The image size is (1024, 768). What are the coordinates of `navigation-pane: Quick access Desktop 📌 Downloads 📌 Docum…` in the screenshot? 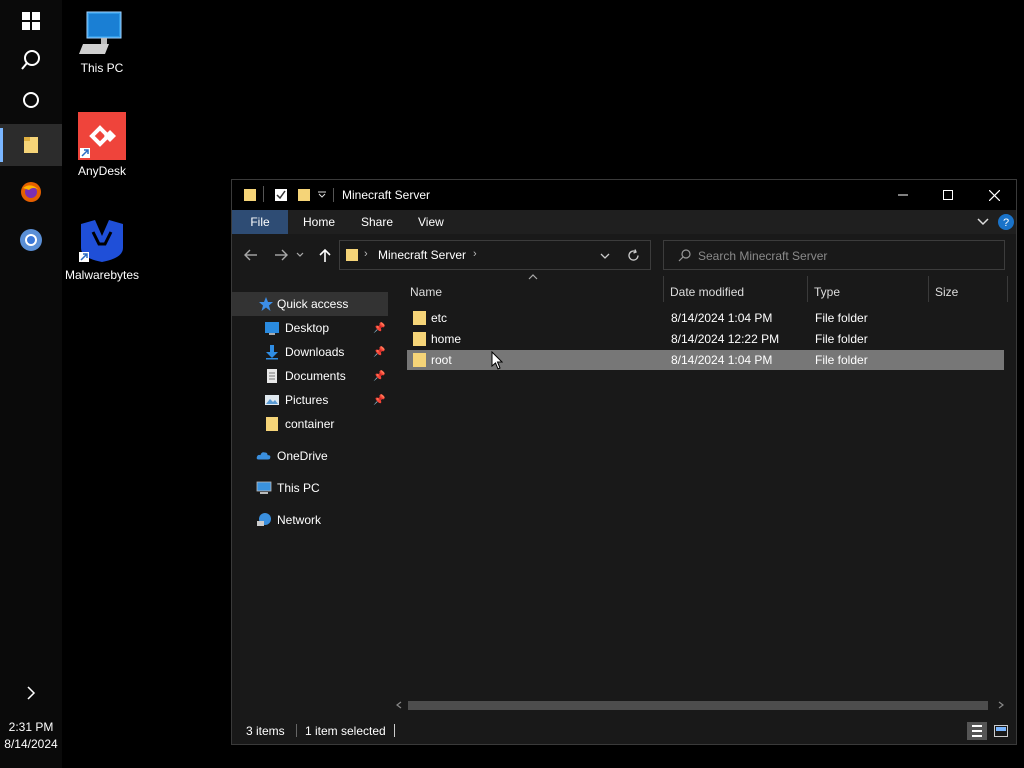 It's located at (310, 503).